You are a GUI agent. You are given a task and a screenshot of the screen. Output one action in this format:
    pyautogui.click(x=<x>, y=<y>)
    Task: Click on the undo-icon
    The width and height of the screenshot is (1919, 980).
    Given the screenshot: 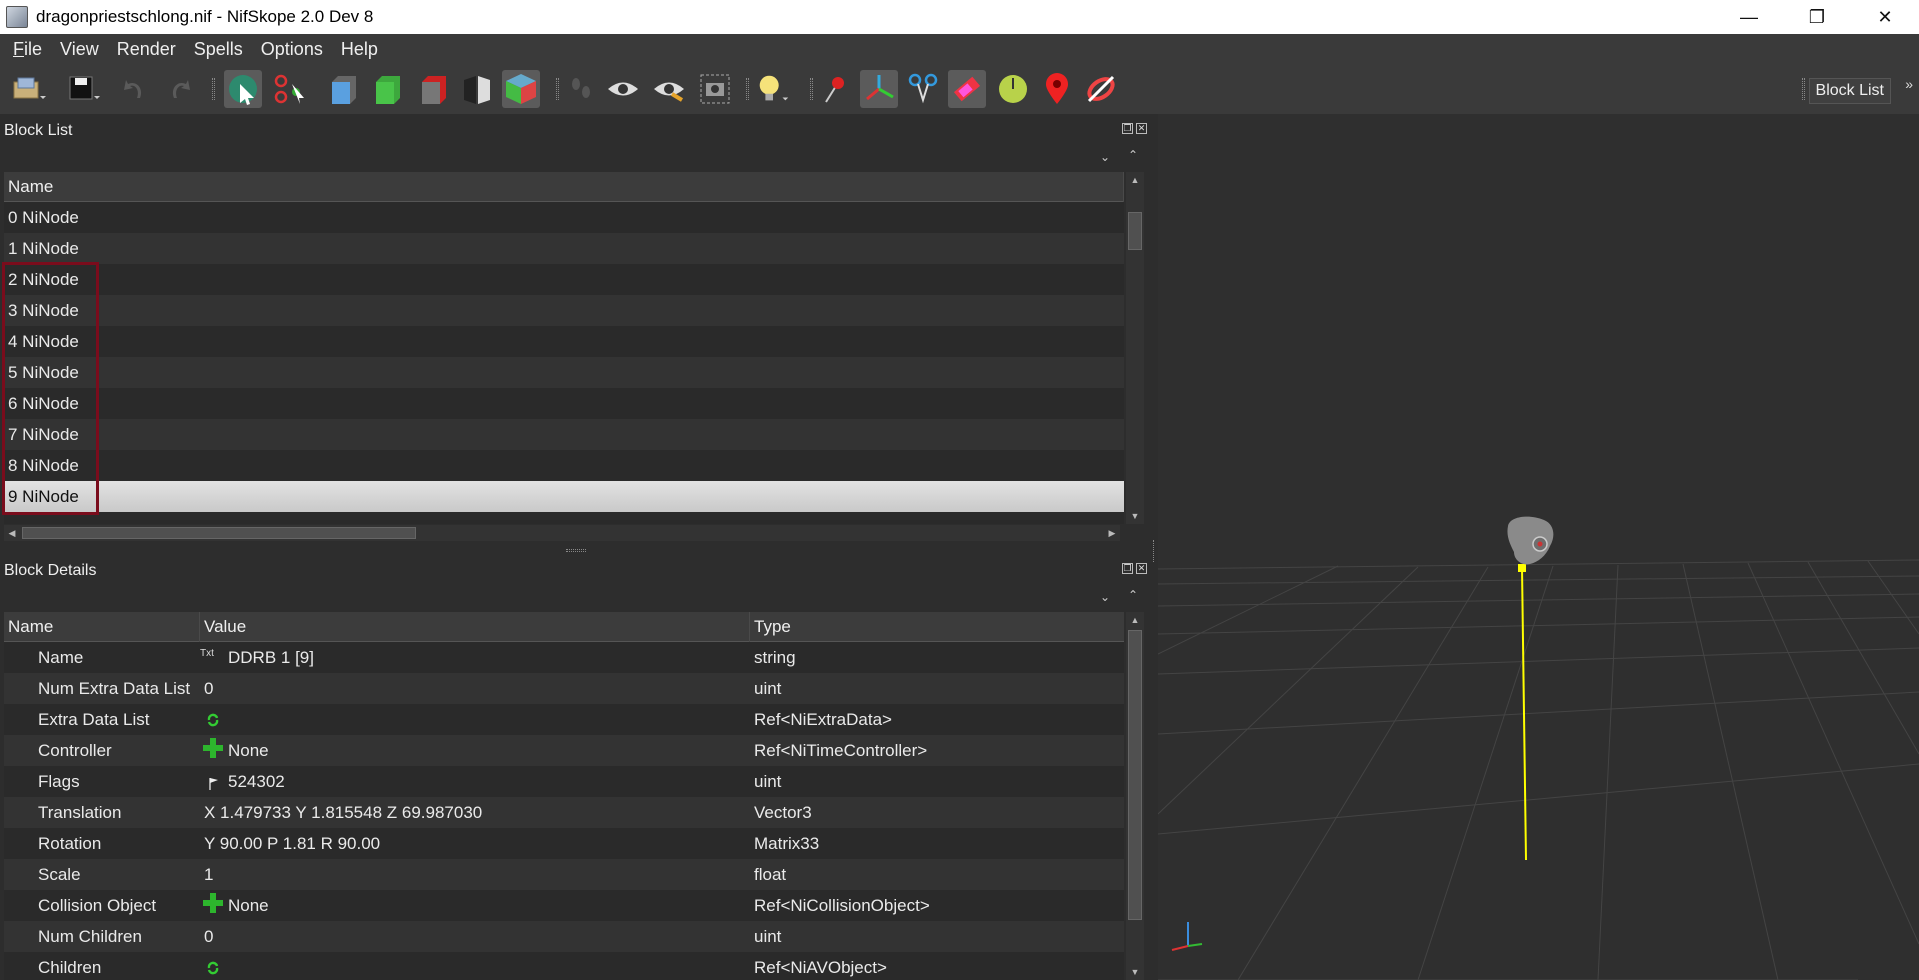 What is the action you would take?
    pyautogui.click(x=135, y=89)
    